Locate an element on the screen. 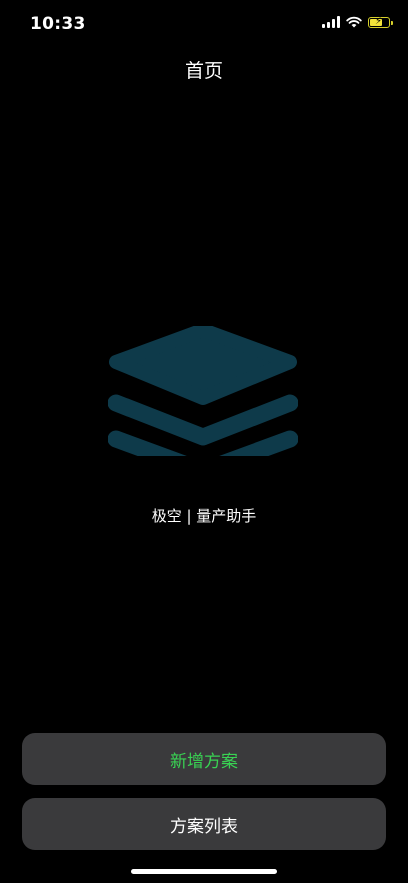 This screenshot has height=883, width=408. plan-list-button: 方案列表 is located at coordinates (204, 824).